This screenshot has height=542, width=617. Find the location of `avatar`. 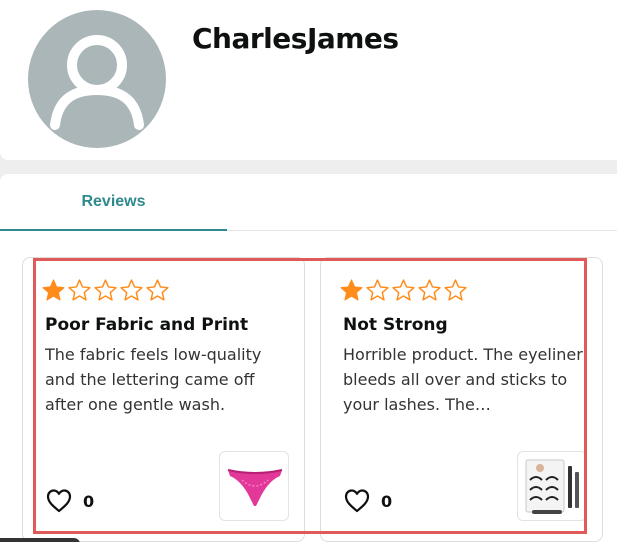

avatar is located at coordinates (97, 79).